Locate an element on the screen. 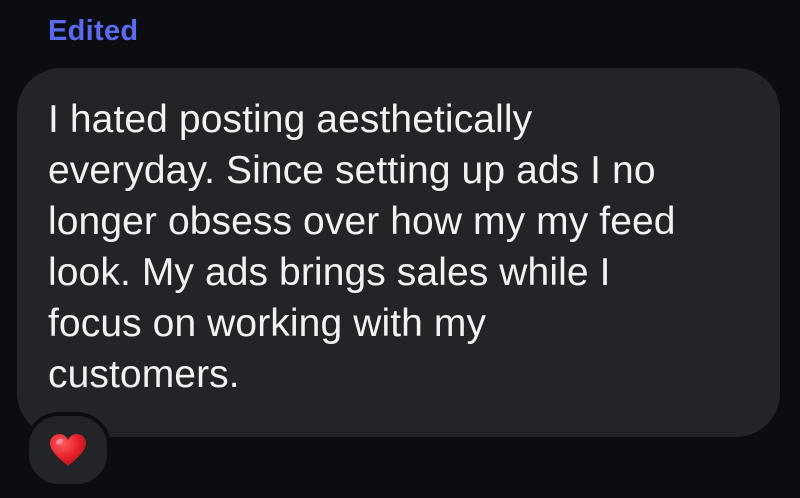  message-line: customers. is located at coordinates (144, 374).